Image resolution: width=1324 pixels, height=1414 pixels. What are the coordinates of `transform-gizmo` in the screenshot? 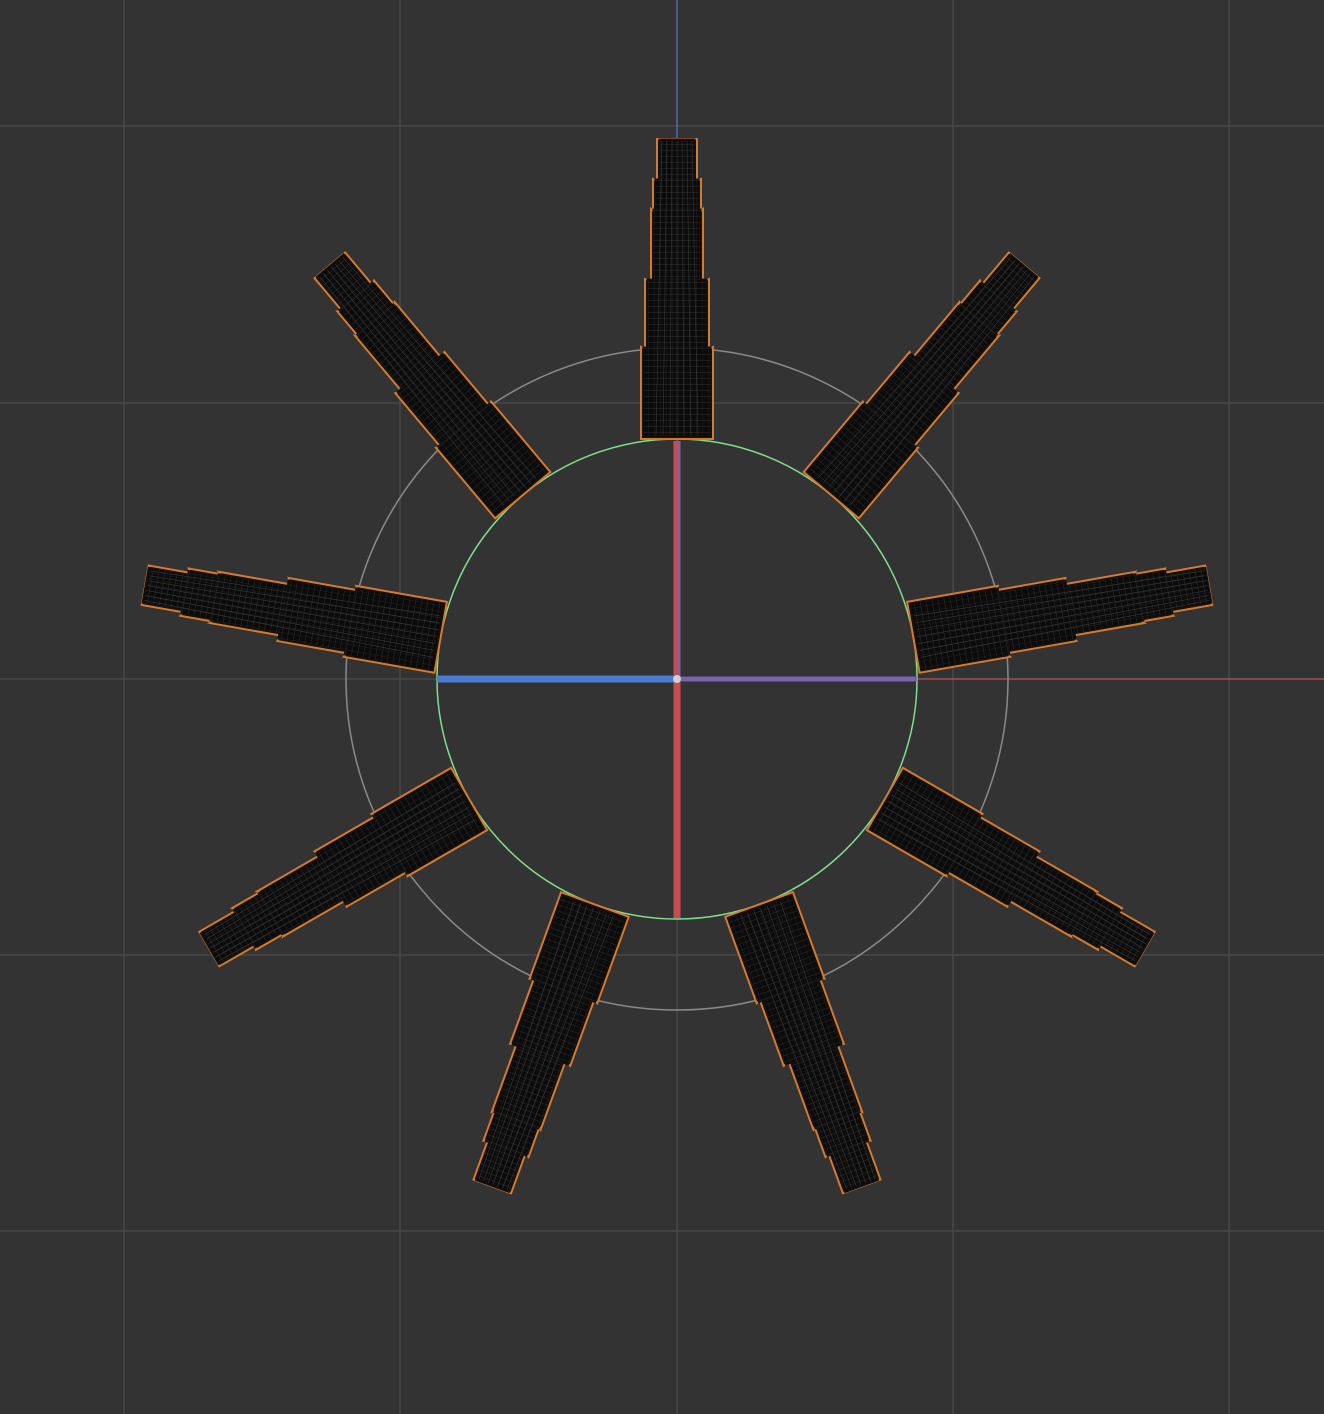 It's located at (677, 679).